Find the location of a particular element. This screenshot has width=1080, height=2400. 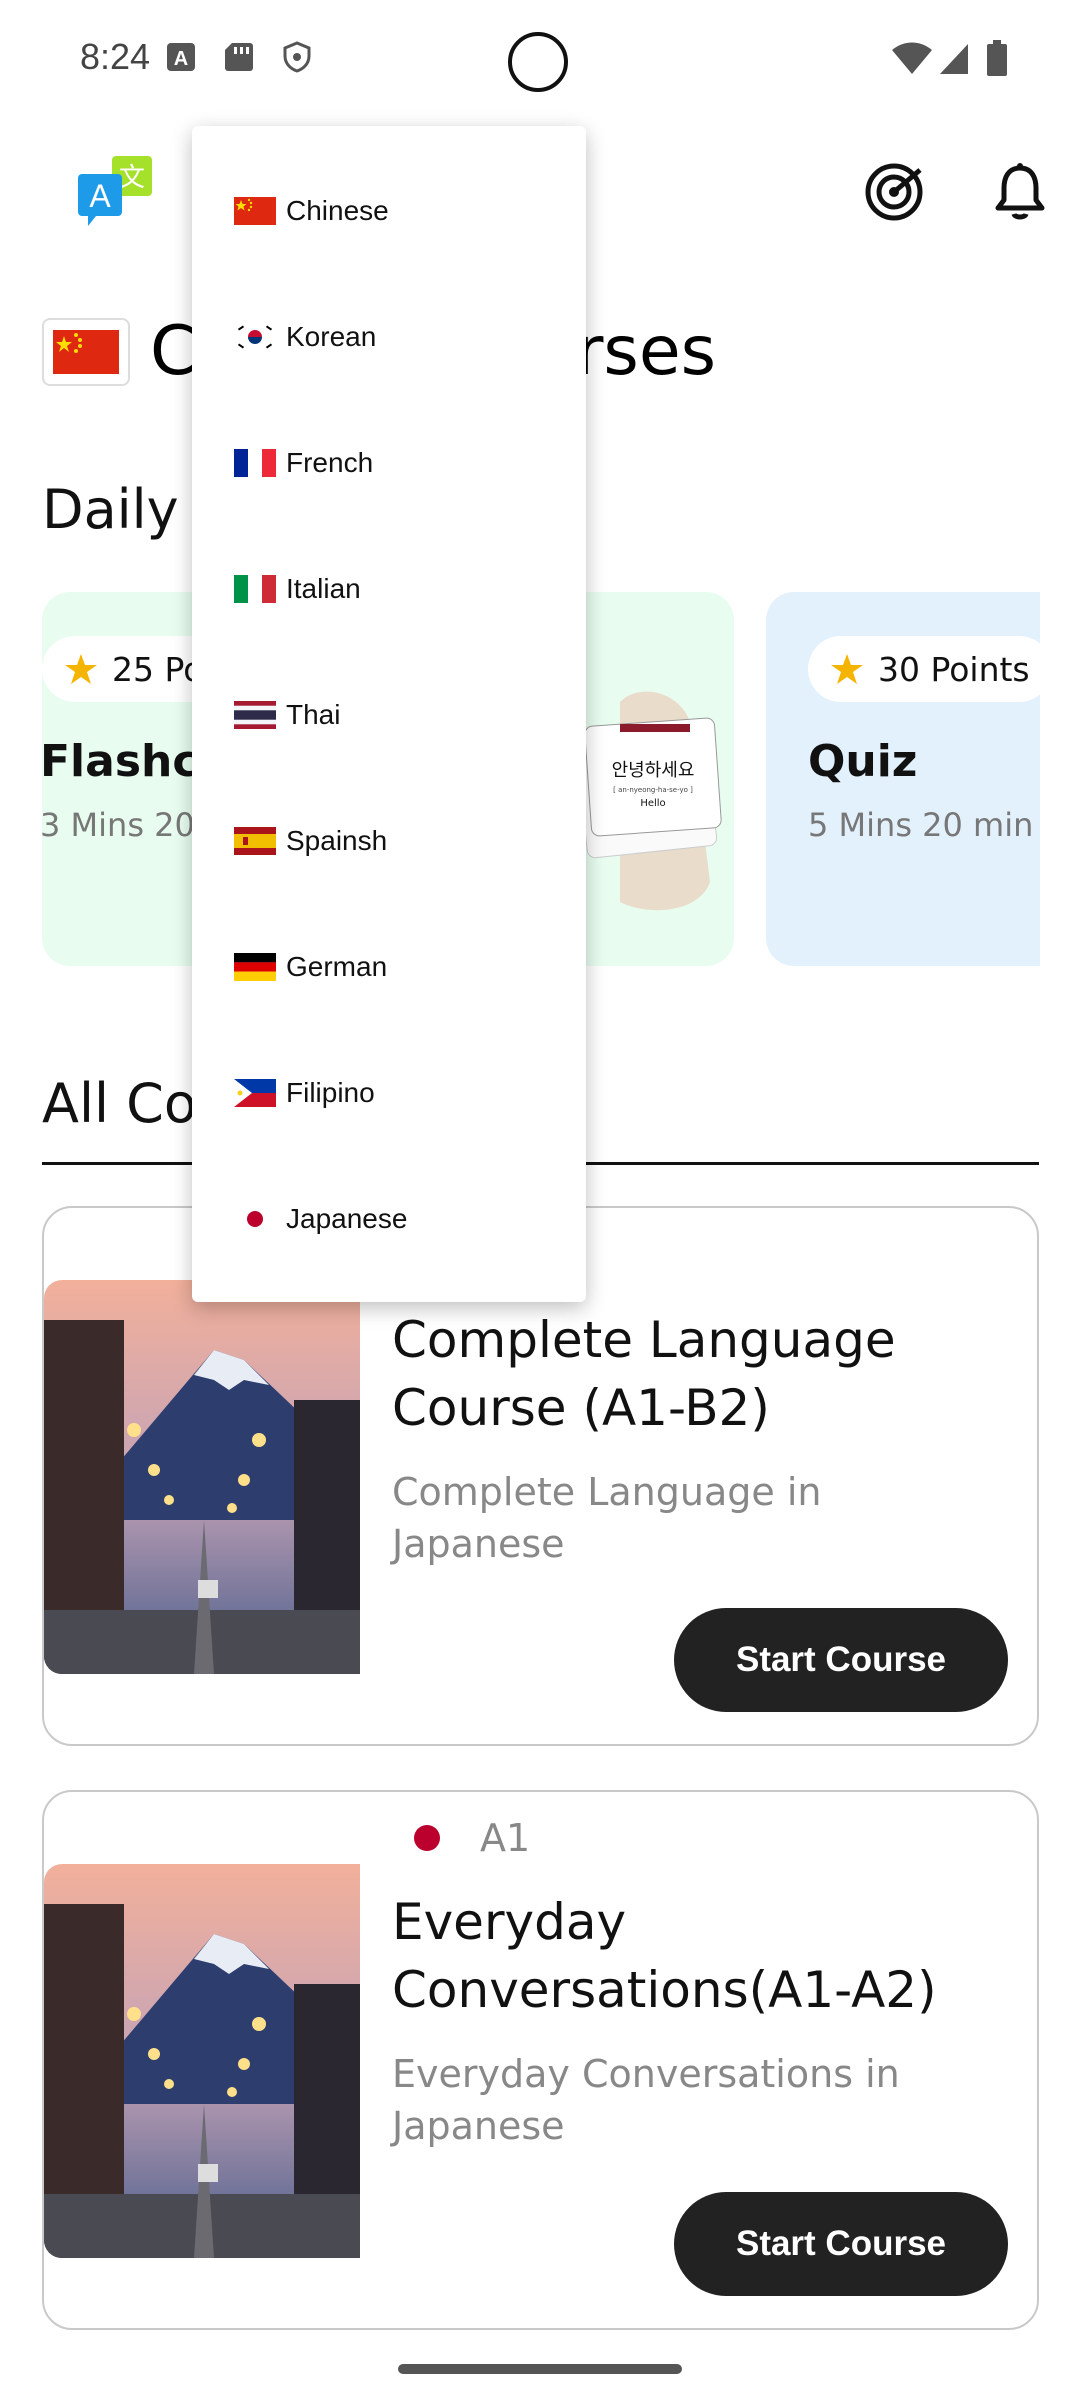

flashcards-preview-card: 안녕하세요 [ an-nyeong-ha-se-yo ] Hello is located at coordinates (647, 779).